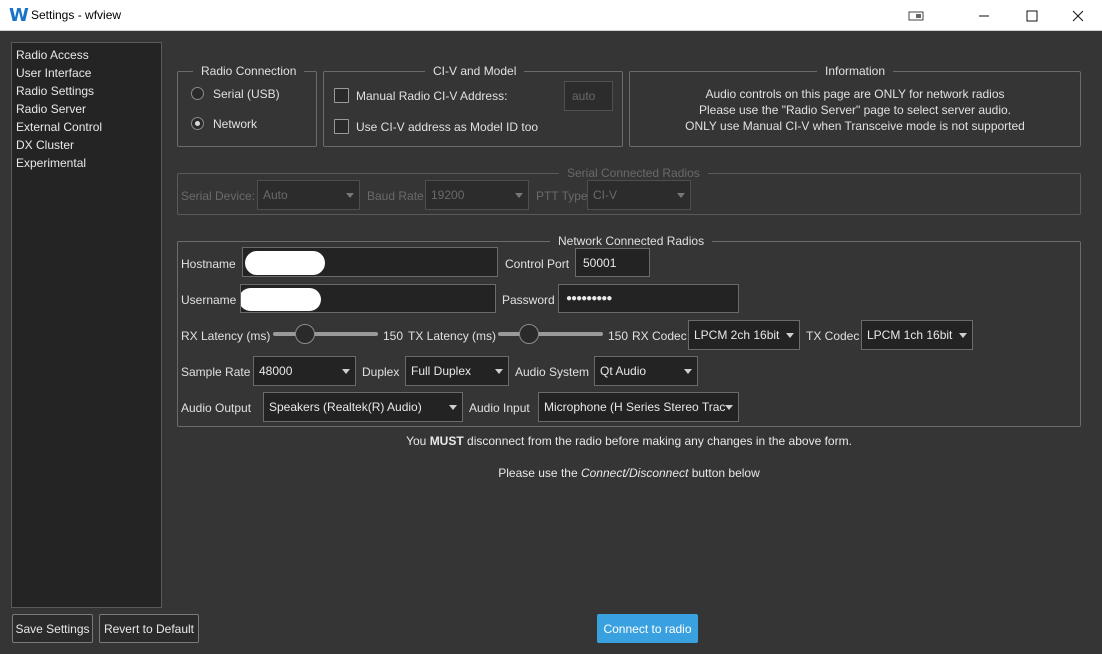 This screenshot has width=1102, height=654. Describe the element at coordinates (452, 336) in the screenshot. I see `tx-latency-label: TX Latency (ms)` at that location.